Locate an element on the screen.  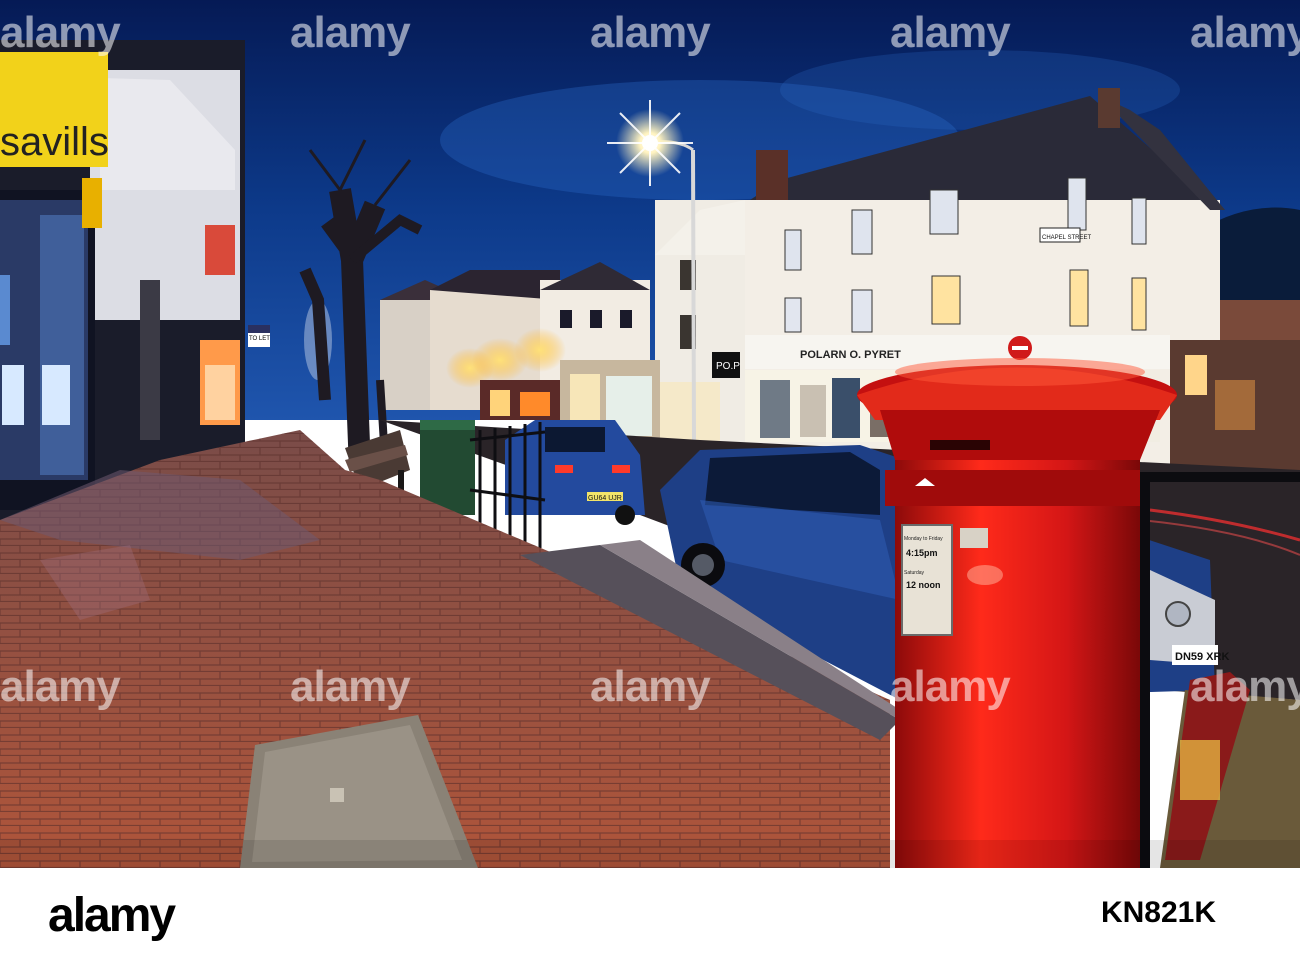
notice-weekday-time: 4:15pm is located at coordinates (922, 553).